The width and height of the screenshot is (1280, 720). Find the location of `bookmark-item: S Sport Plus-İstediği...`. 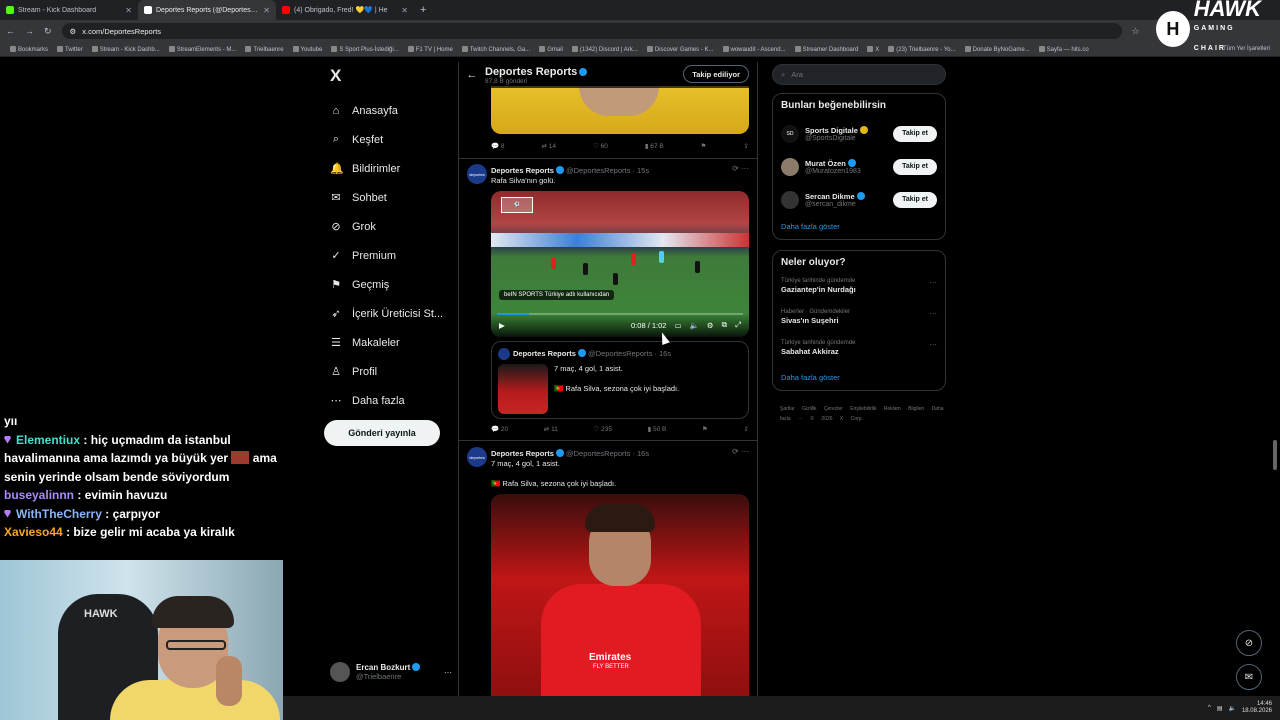

bookmark-item: S Sport Plus-İstediği... is located at coordinates (365, 49).